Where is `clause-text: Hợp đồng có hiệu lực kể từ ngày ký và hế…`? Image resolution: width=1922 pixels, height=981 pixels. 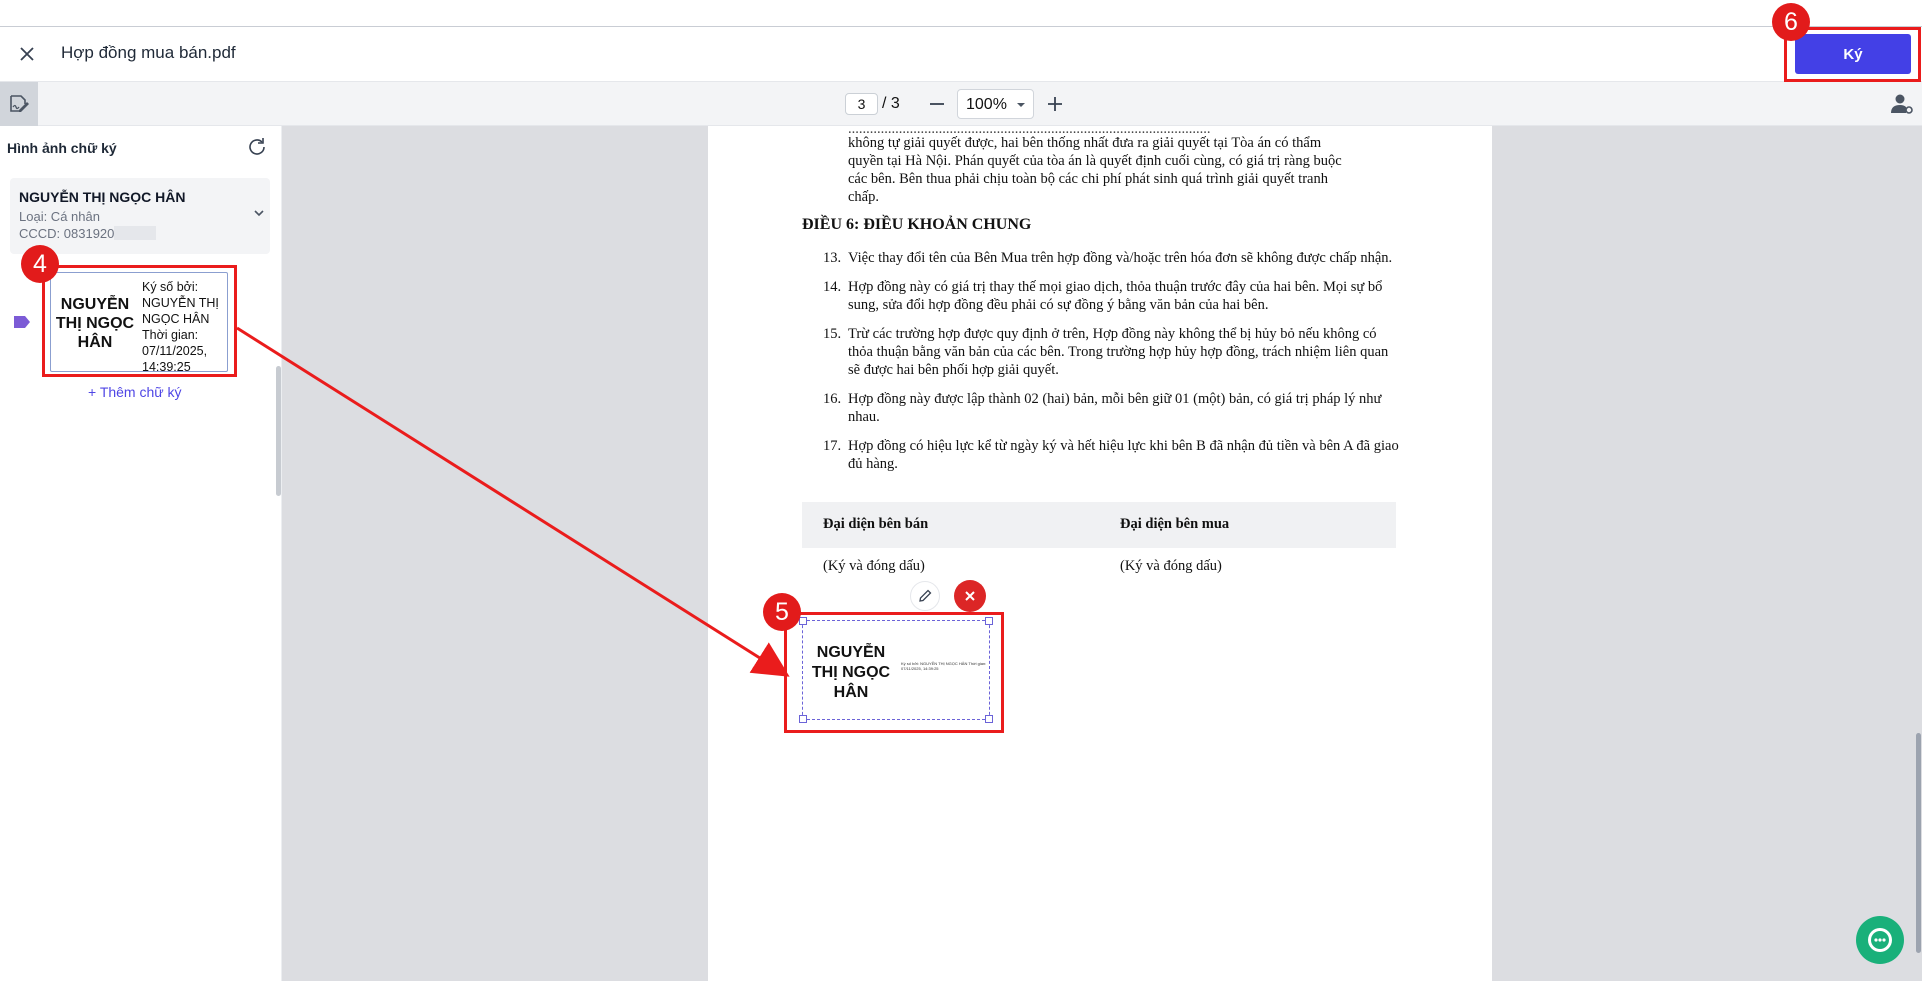 clause-text: Hợp đồng có hiệu lực kể từ ngày ký và hế… is located at coordinates (1123, 455).